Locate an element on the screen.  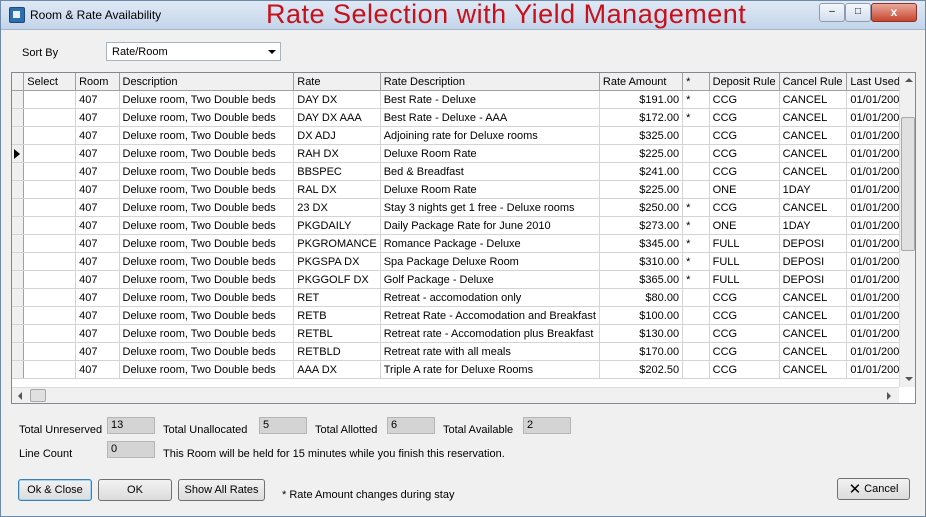
window-close-button: x is located at coordinates (894, 12).